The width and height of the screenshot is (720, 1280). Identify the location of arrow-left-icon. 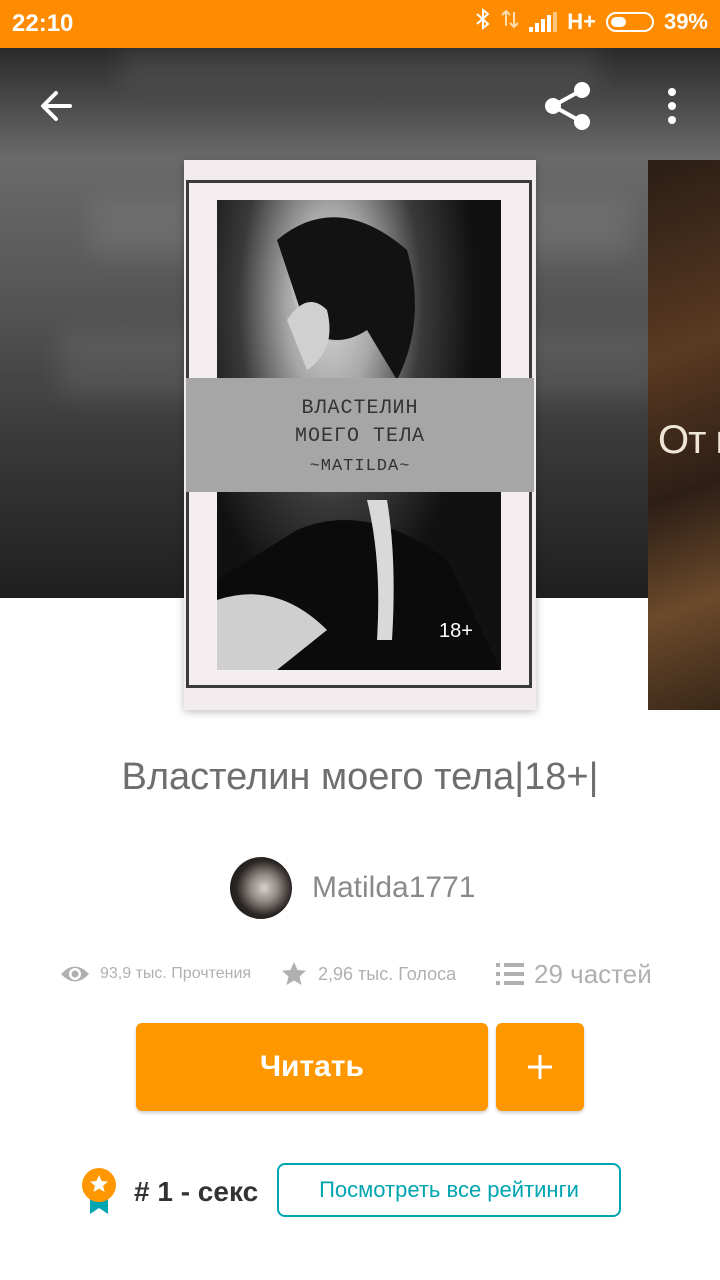
(56, 106).